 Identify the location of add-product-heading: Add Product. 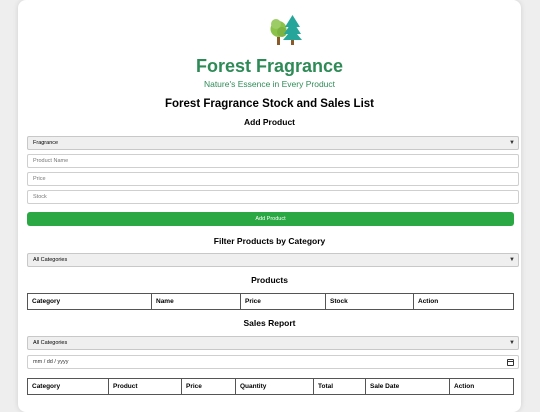
(269, 122).